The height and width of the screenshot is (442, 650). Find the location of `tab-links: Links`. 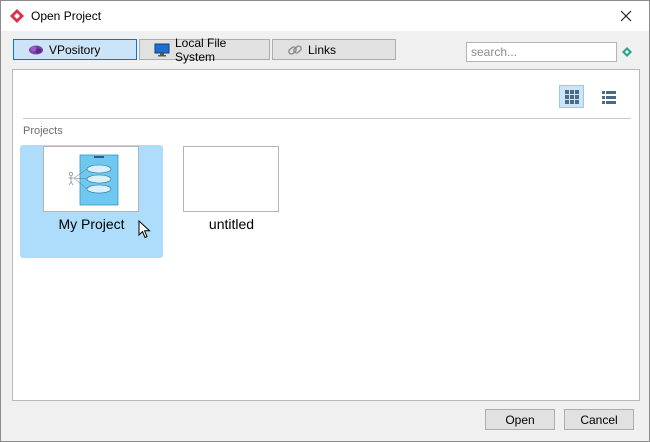

tab-links: Links is located at coordinates (334, 49).